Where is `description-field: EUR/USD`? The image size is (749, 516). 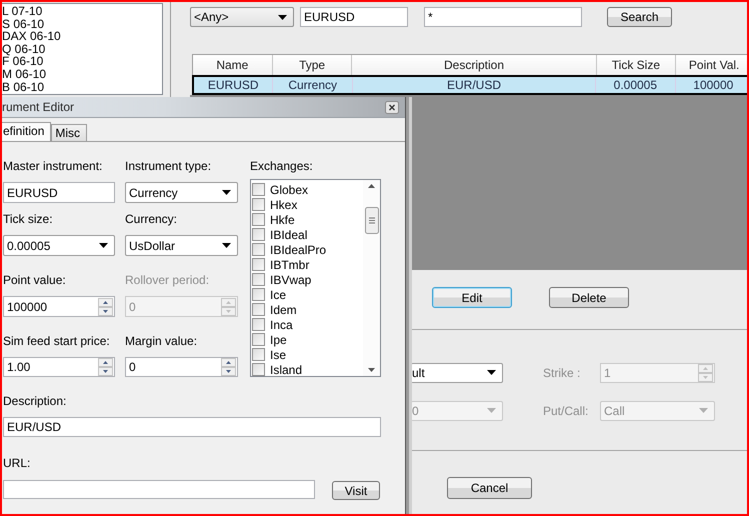 description-field: EUR/USD is located at coordinates (192, 427).